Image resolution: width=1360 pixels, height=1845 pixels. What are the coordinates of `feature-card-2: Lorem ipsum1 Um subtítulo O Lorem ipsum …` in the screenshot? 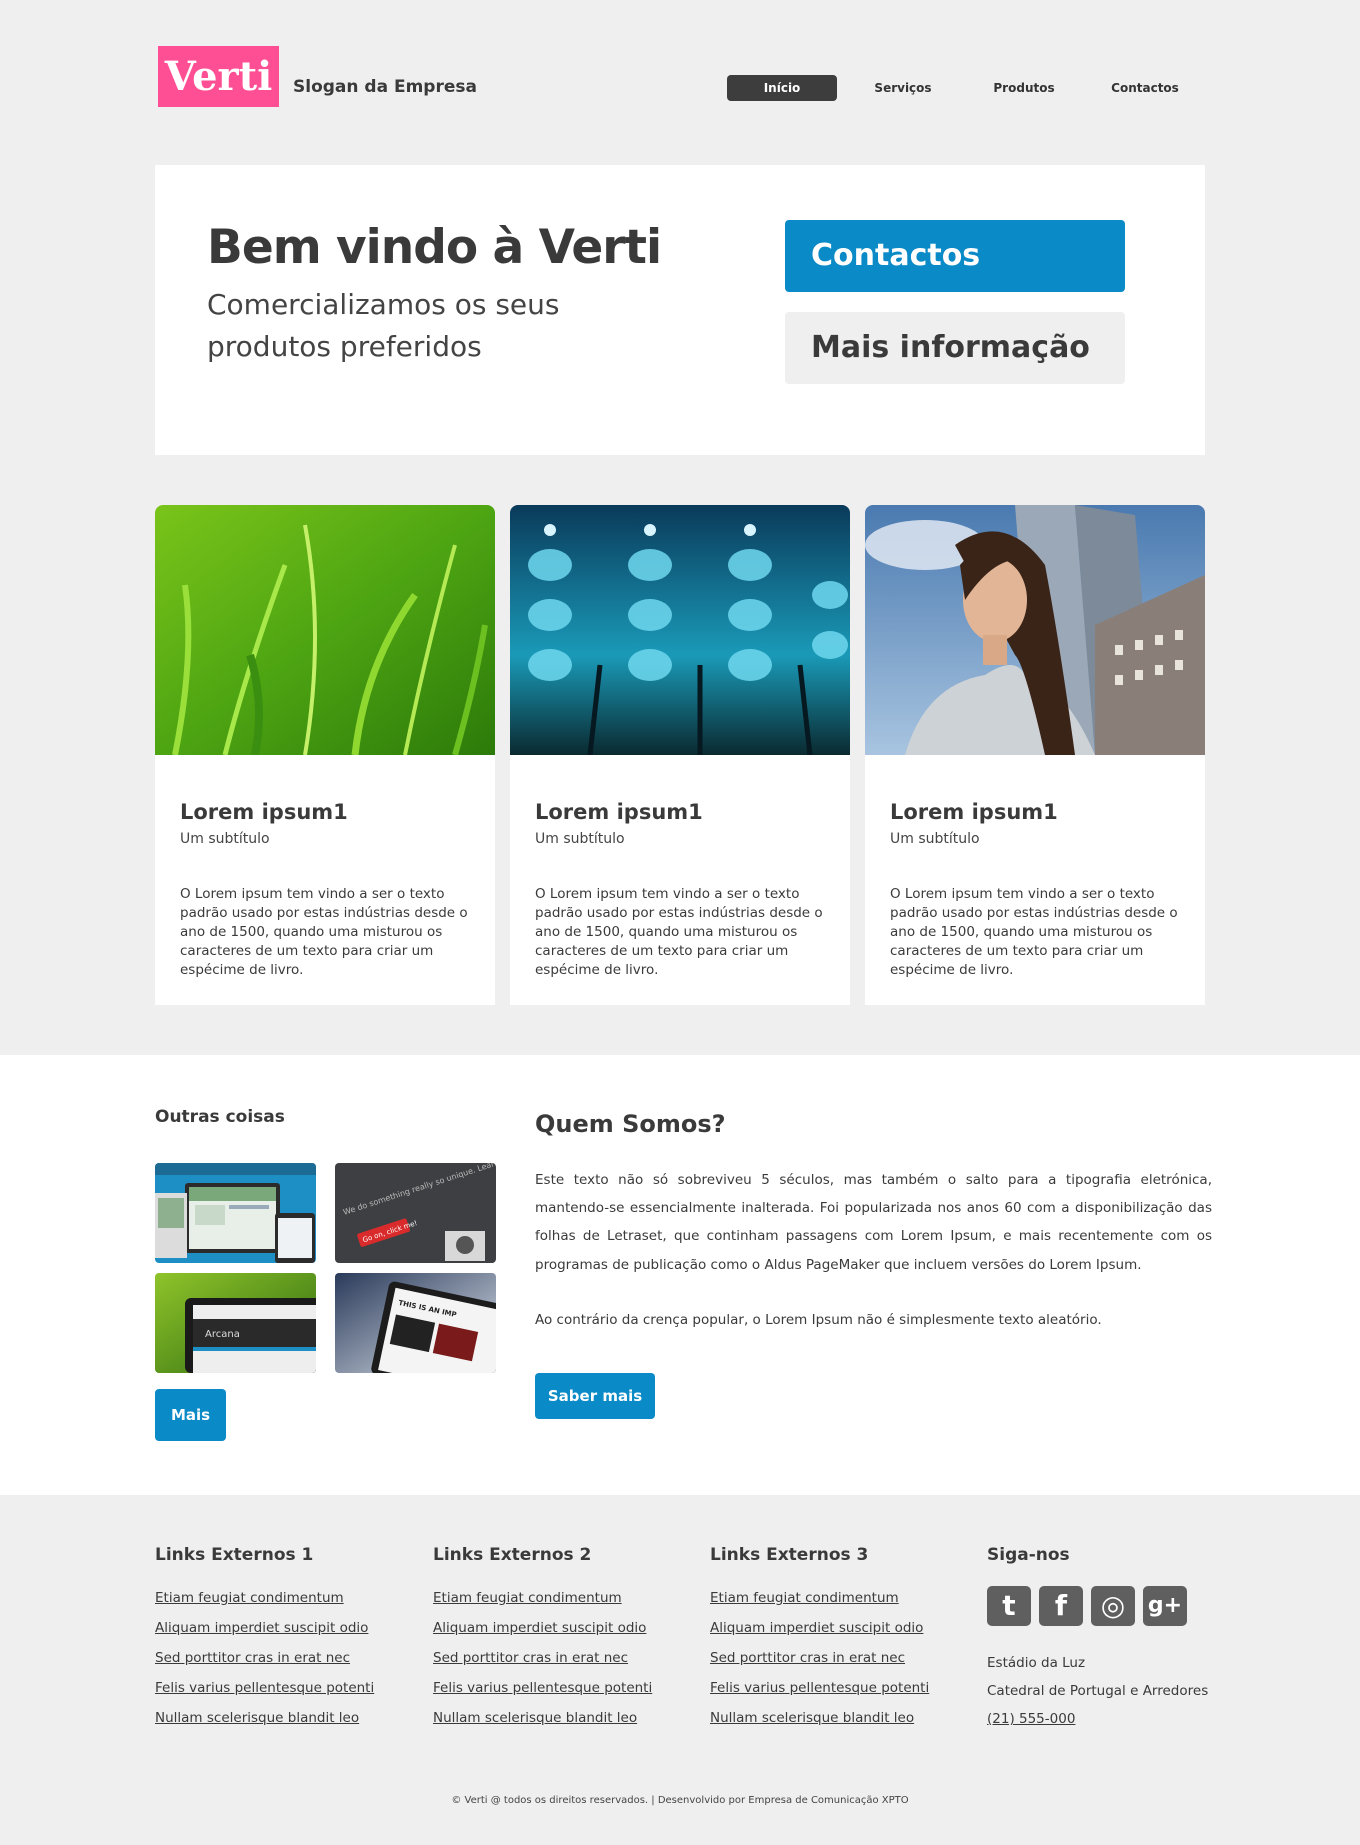 It's located at (680, 755).